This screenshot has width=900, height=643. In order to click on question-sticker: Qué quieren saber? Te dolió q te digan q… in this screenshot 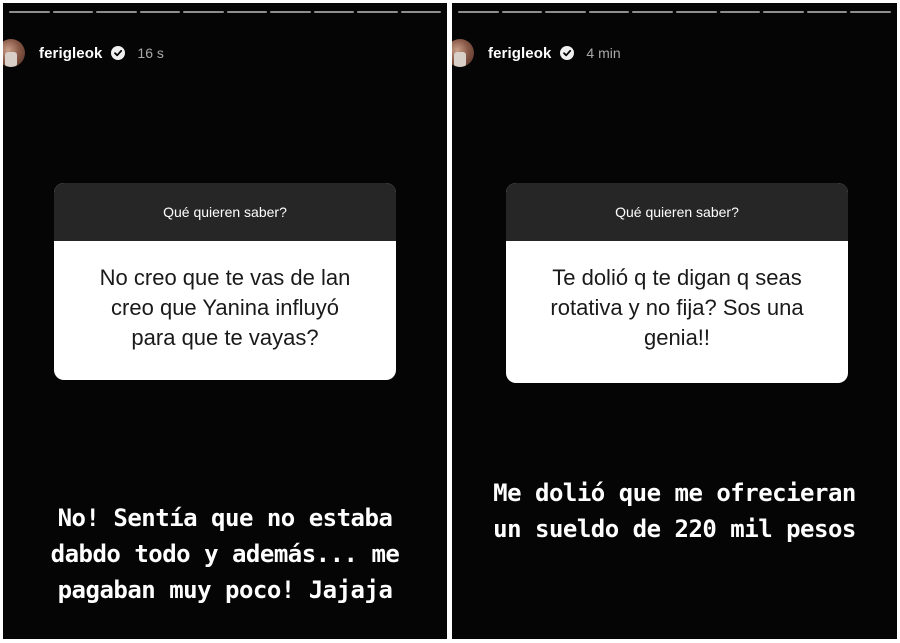, I will do `click(677, 283)`.